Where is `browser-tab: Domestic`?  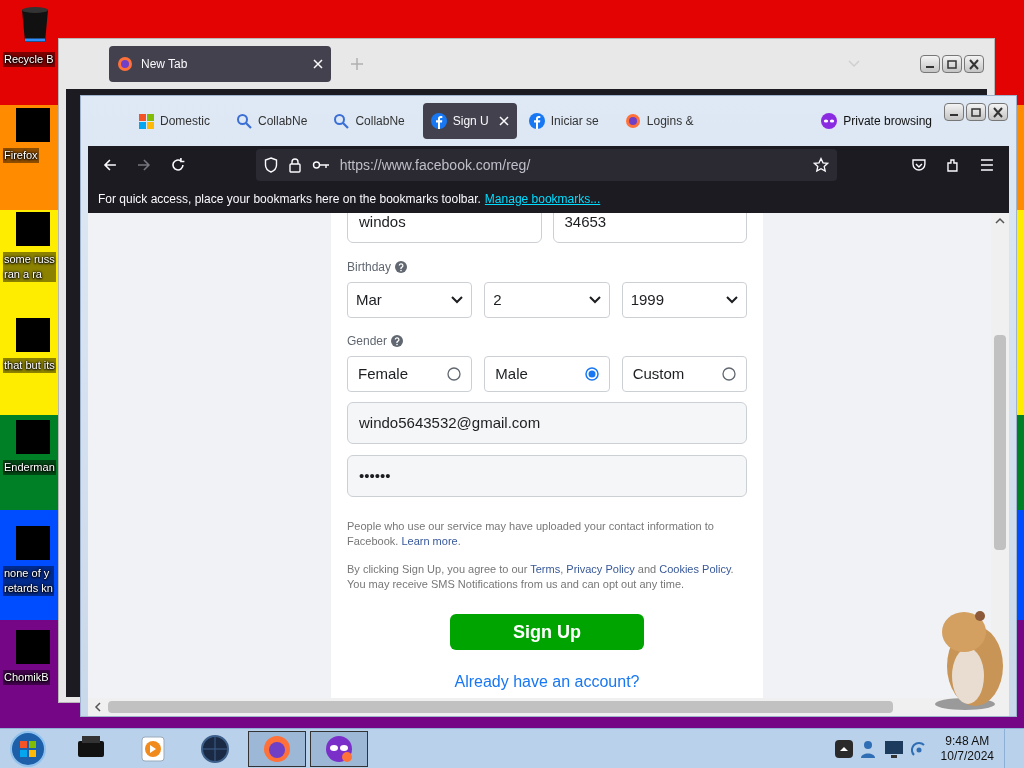
browser-tab: Domestic is located at coordinates (177, 121).